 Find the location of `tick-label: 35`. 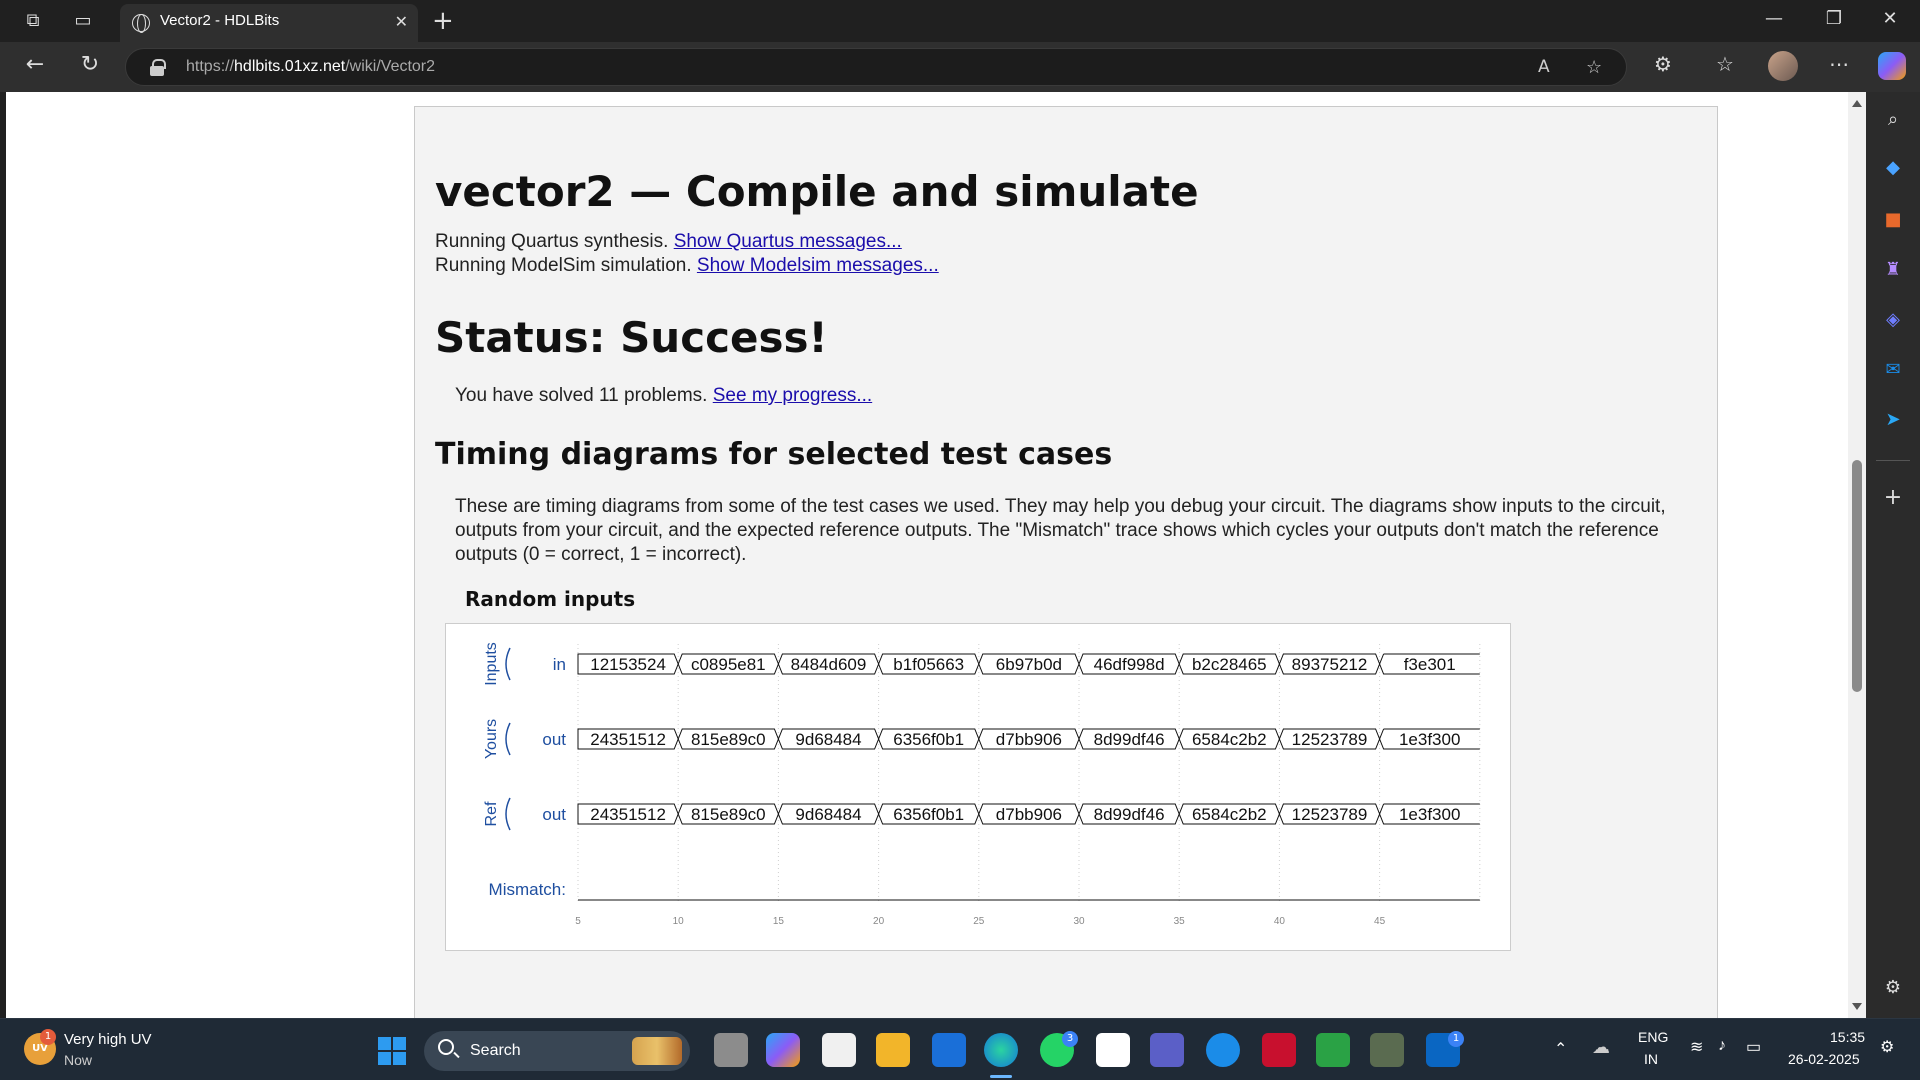

tick-label: 35 is located at coordinates (1180, 921).